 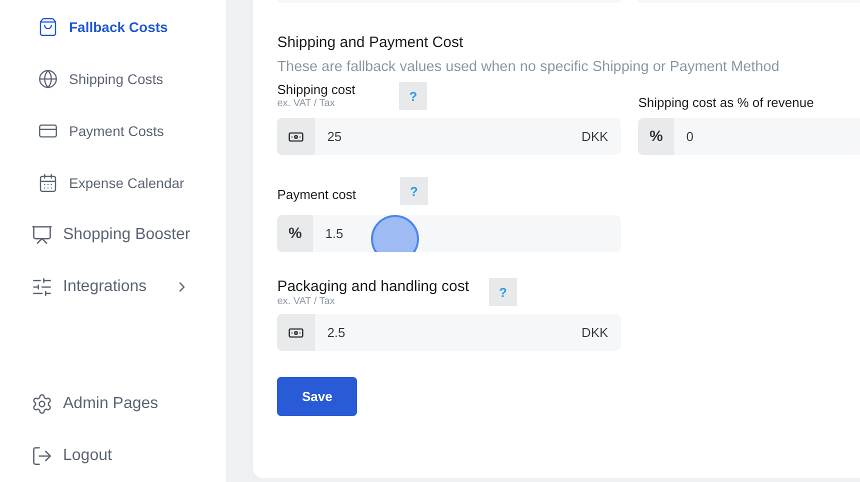 What do you see at coordinates (113, 287) in the screenshot?
I see `sidebar-item: Integrations` at bounding box center [113, 287].